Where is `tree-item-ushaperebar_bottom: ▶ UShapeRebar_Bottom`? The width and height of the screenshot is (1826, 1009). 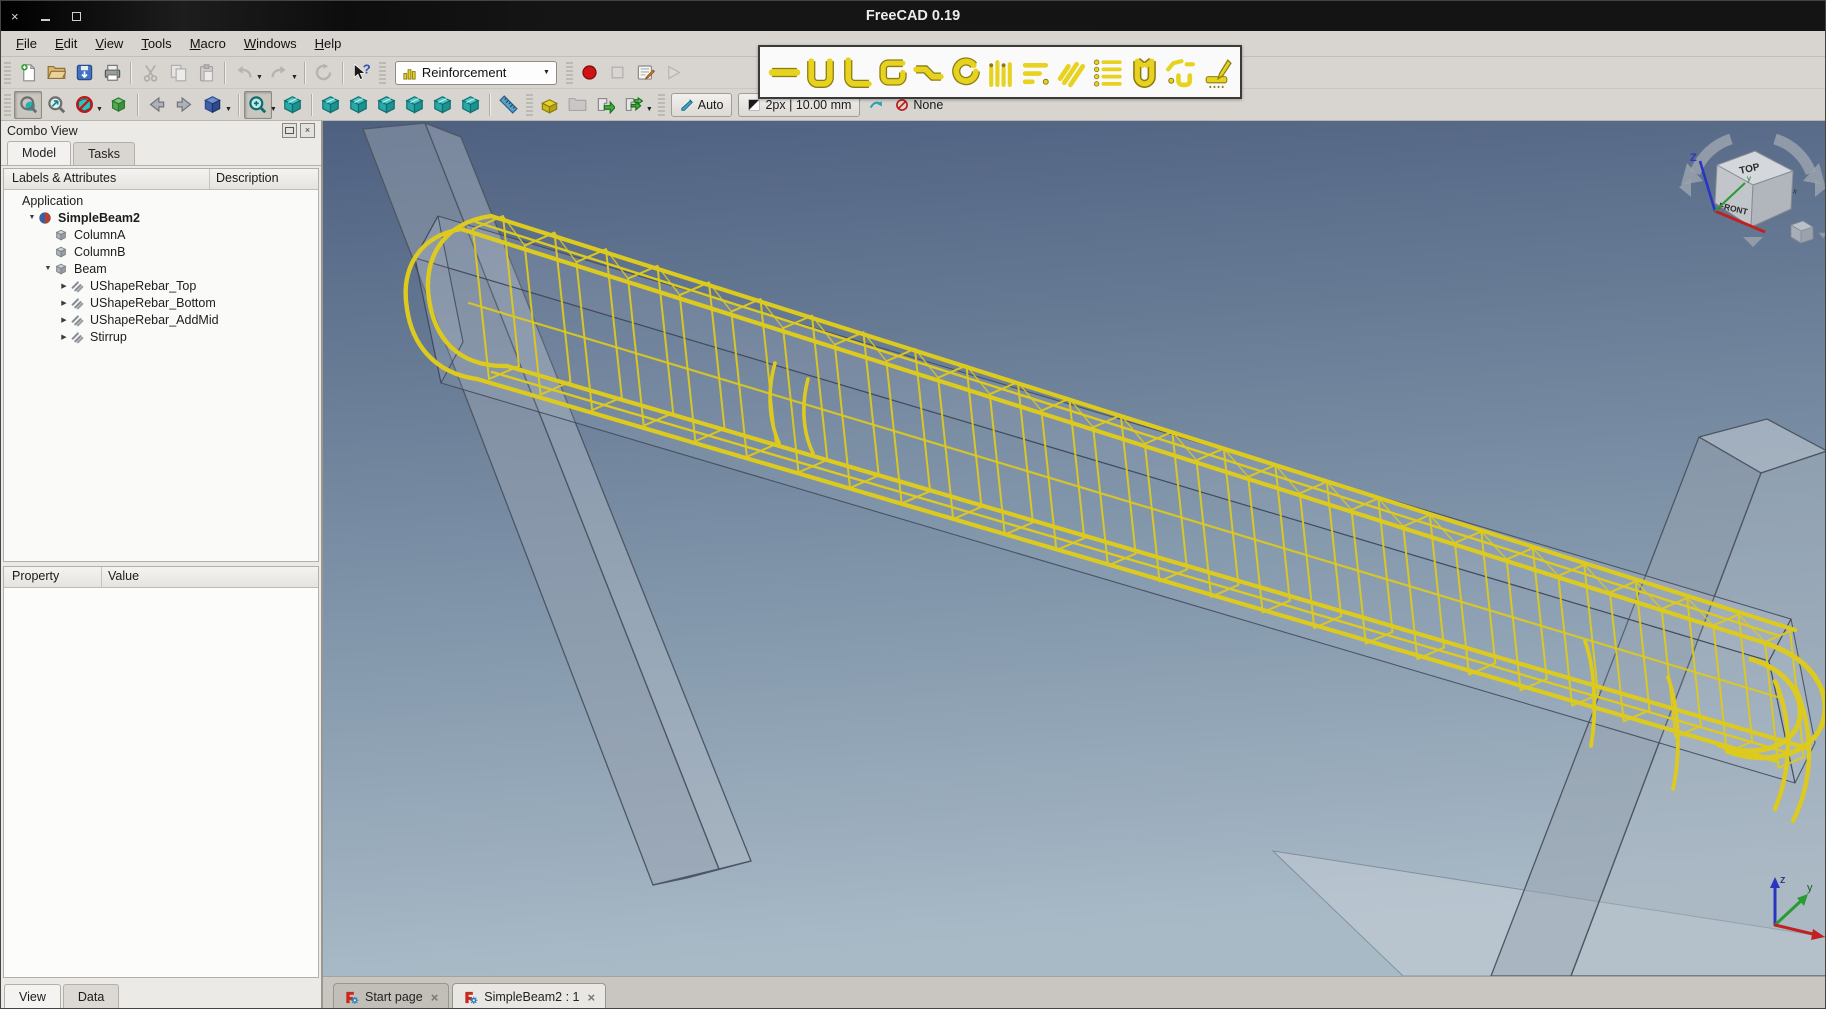 tree-item-ushaperebar_bottom: ▶ UShapeRebar_Bottom is located at coordinates (161, 302).